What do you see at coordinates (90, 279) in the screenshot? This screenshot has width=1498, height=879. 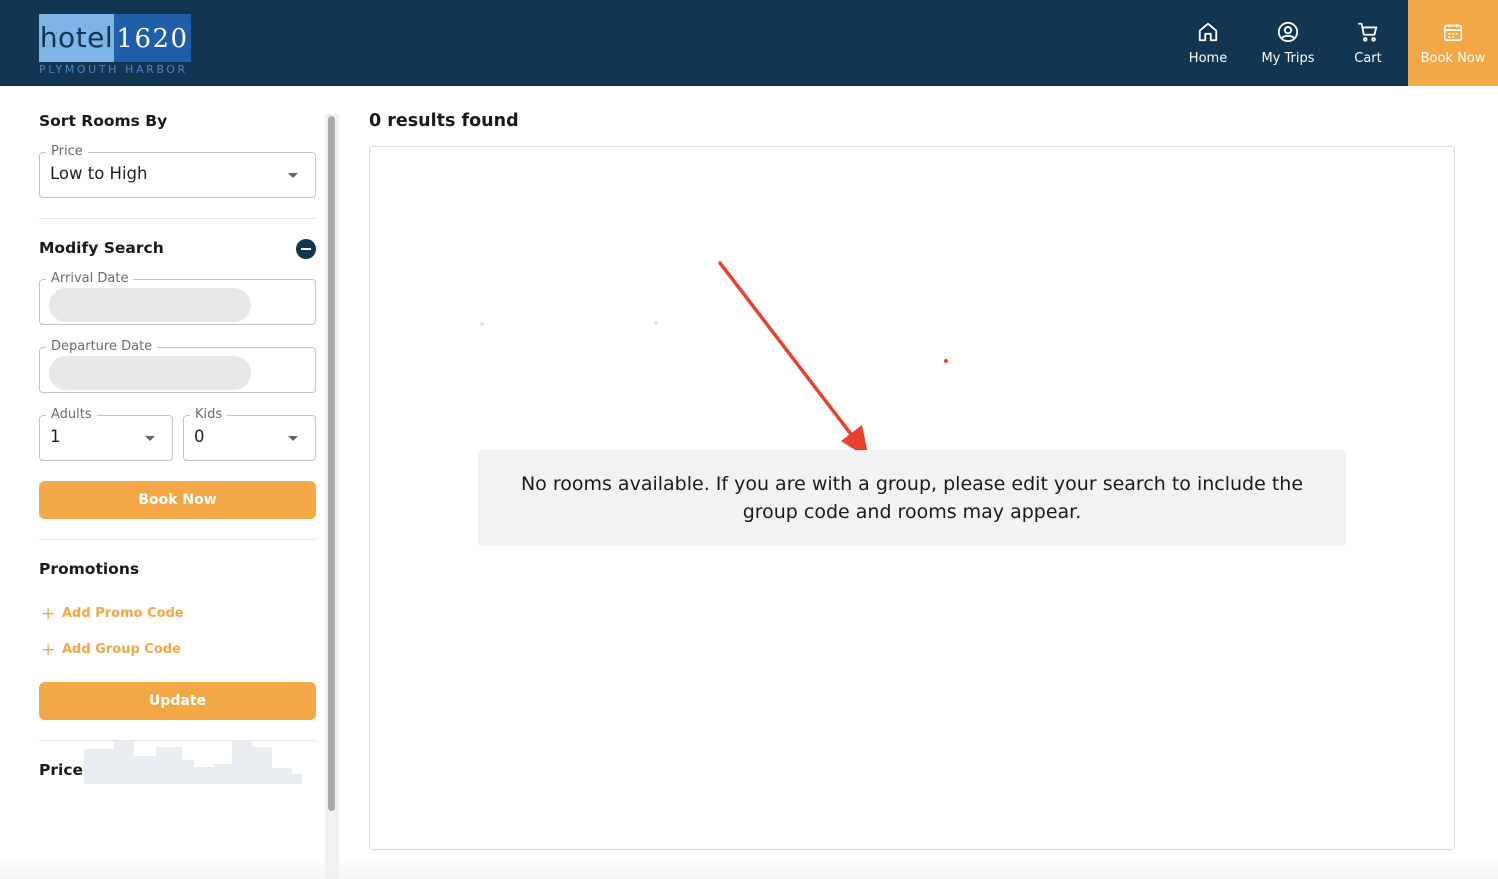 I see `arrival-date-label: Arrival Date` at bounding box center [90, 279].